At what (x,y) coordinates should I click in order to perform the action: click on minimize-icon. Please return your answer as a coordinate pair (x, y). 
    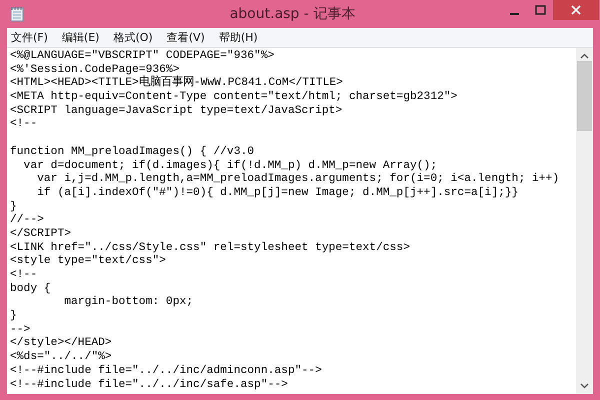
    Looking at the image, I should click on (514, 13).